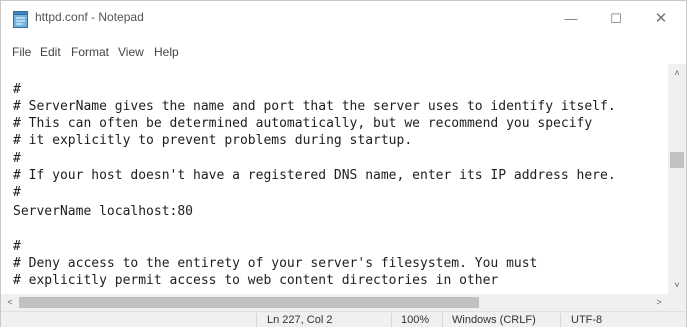  Describe the element at coordinates (131, 52) in the screenshot. I see `menu-view: View` at that location.